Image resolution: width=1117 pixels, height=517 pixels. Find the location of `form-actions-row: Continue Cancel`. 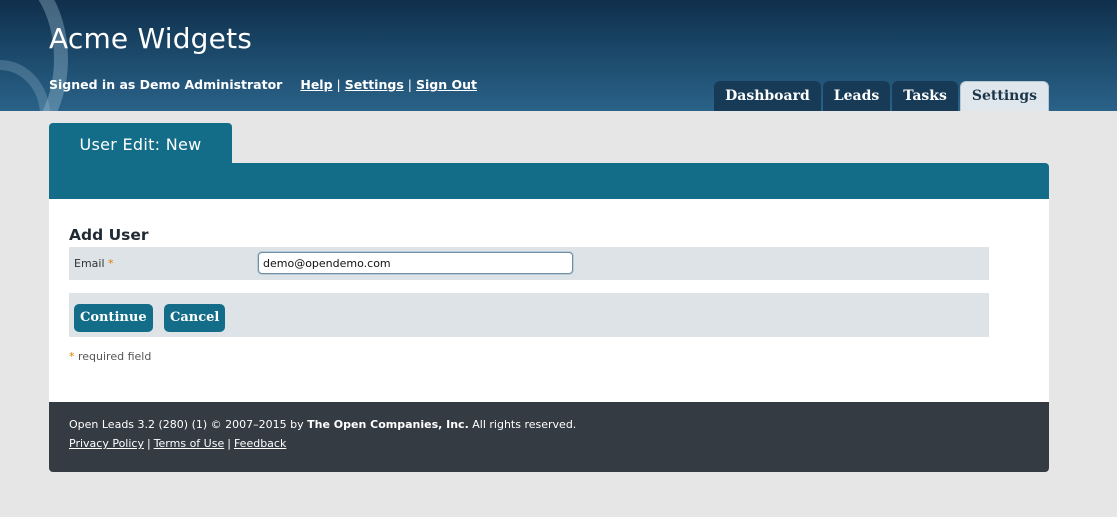

form-actions-row: Continue Cancel is located at coordinates (529, 315).